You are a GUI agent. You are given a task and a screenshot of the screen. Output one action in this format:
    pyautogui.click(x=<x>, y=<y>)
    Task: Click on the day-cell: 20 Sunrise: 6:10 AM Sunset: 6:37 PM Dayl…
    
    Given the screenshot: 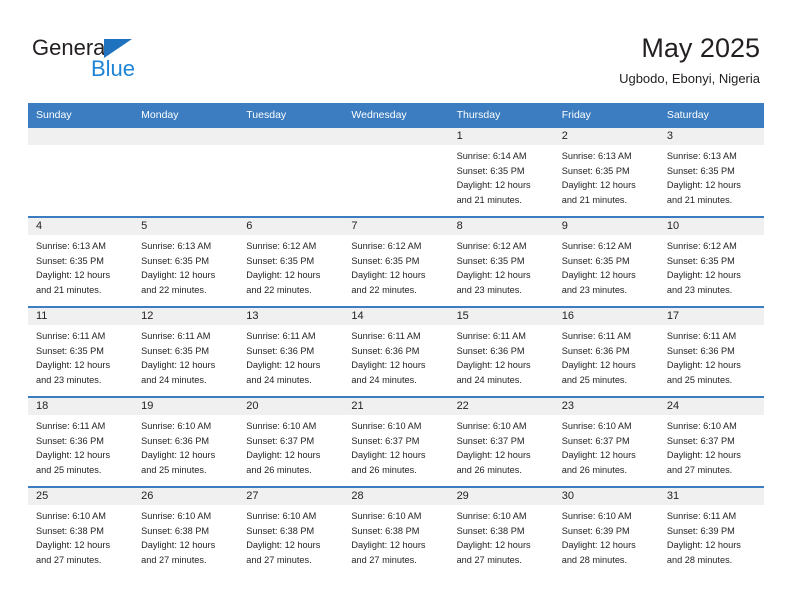 What is the action you would take?
    pyautogui.click(x=291, y=441)
    